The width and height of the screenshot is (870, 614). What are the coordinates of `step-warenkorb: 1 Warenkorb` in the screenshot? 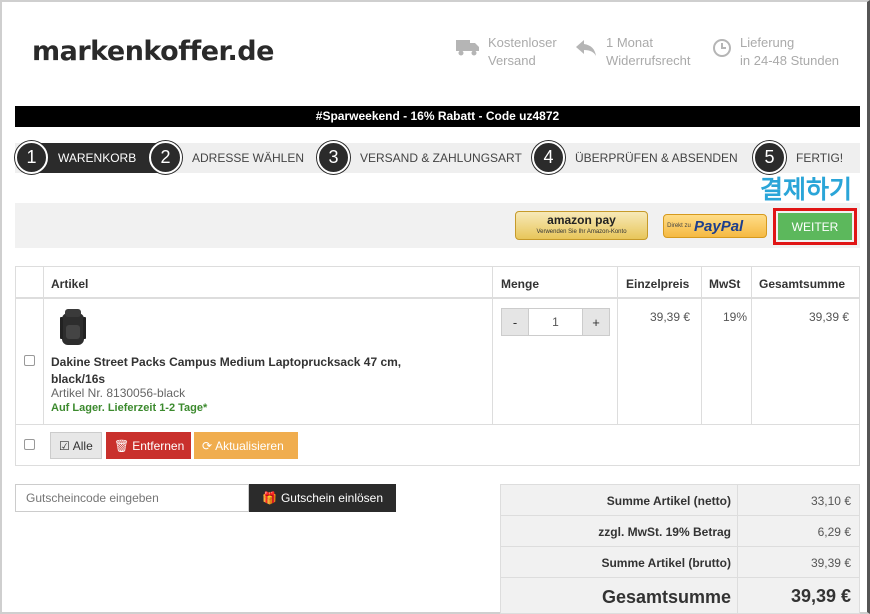 It's located at (76, 157).